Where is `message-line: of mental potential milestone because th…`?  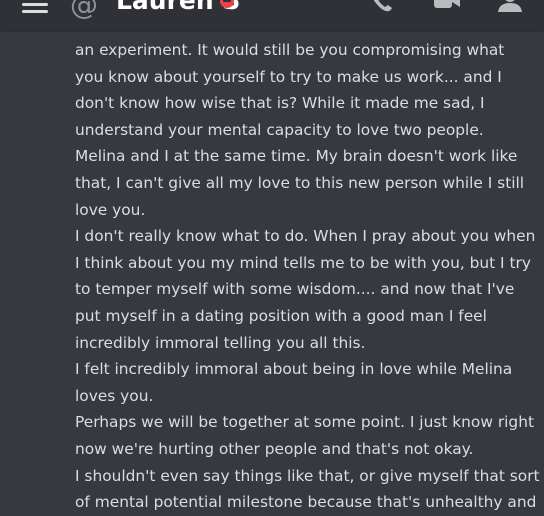 message-line: of mental potential milestone because th… is located at coordinates (306, 502).